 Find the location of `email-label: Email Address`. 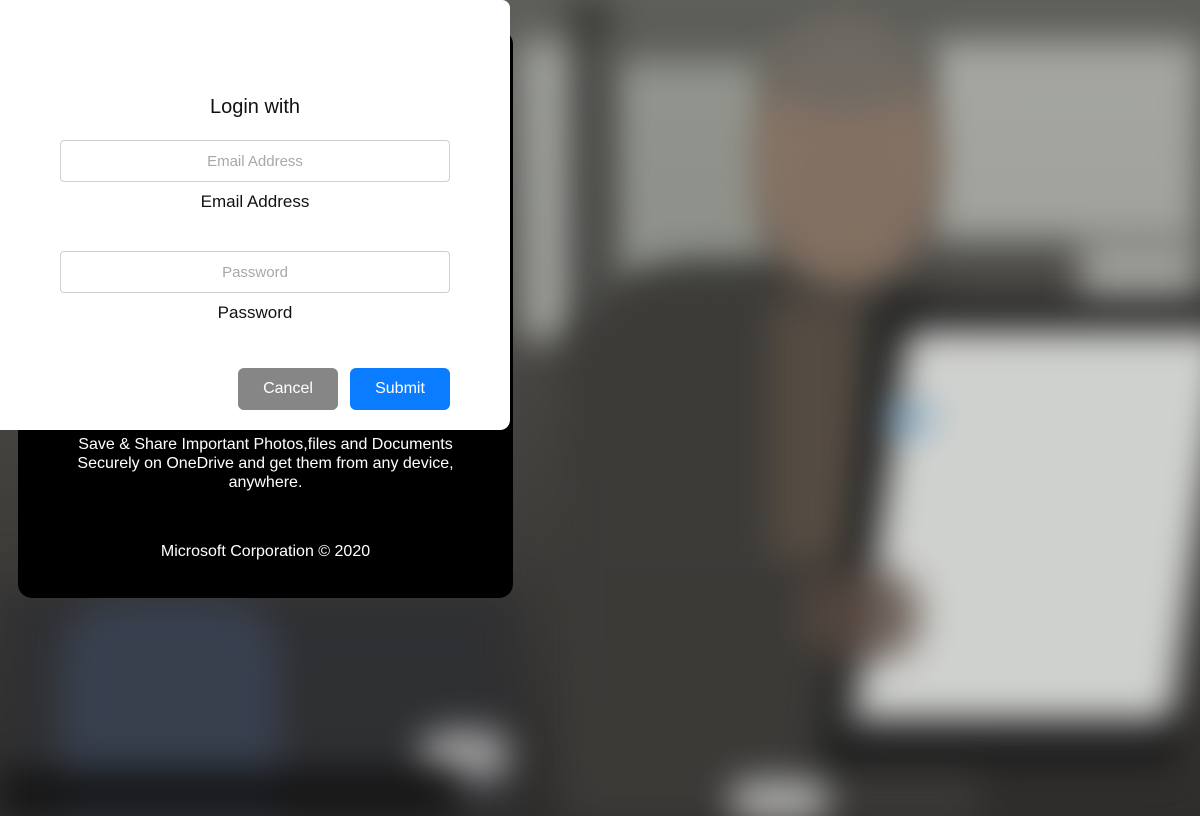

email-label: Email Address is located at coordinates (255, 201).